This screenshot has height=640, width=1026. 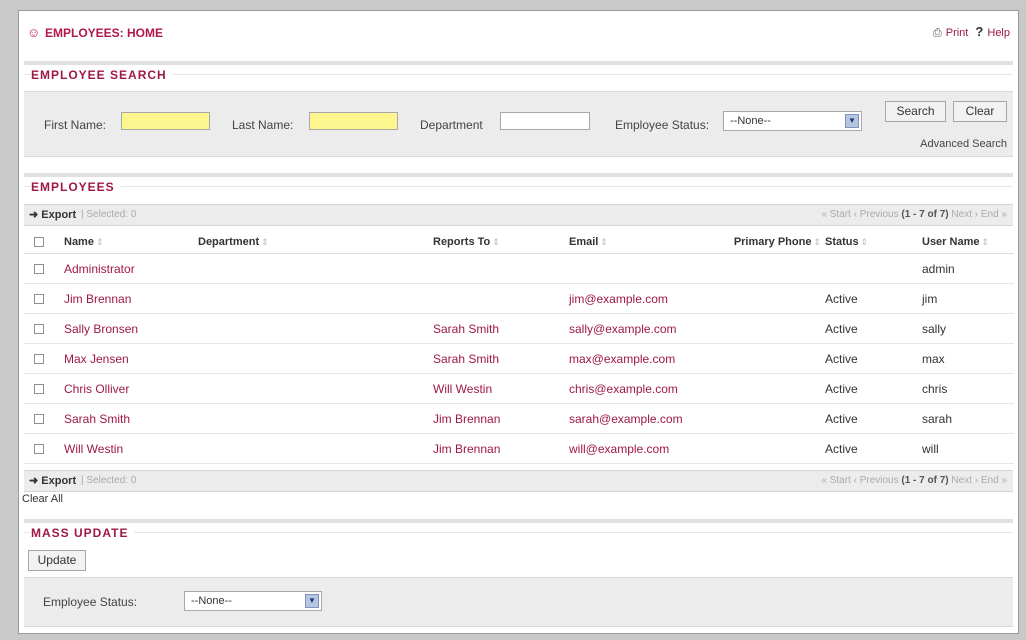 What do you see at coordinates (998, 33) in the screenshot?
I see `help-link: Help` at bounding box center [998, 33].